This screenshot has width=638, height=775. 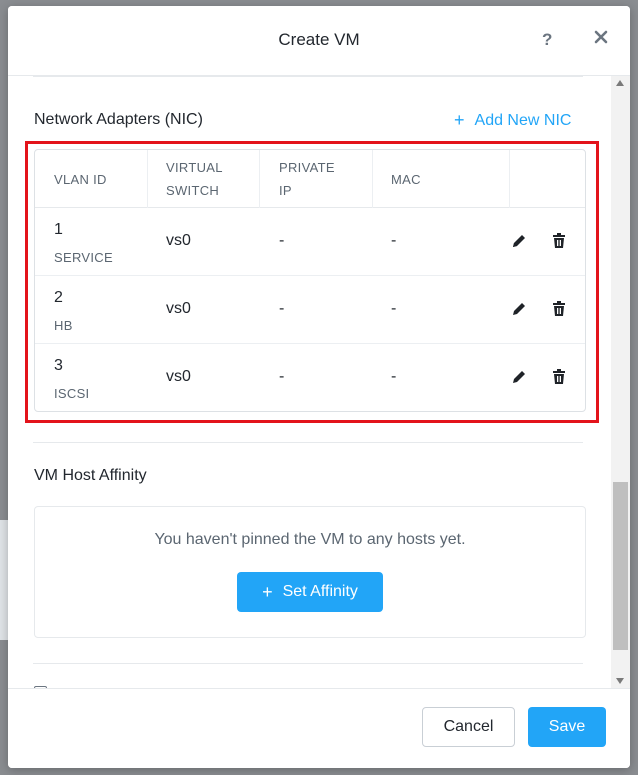 What do you see at coordinates (320, 591) in the screenshot?
I see `set-affinity-label: Set Affinity` at bounding box center [320, 591].